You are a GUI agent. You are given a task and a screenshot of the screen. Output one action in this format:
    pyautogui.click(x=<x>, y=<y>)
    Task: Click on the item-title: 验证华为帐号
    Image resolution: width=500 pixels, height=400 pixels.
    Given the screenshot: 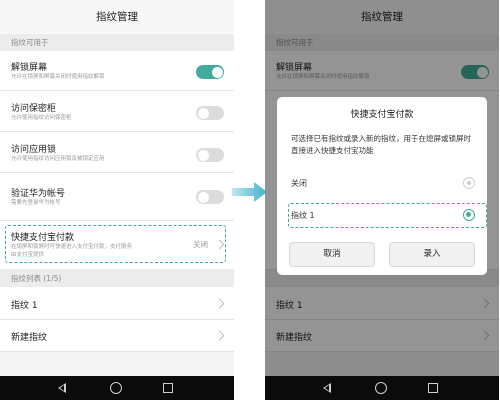 What is the action you would take?
    pyautogui.click(x=38, y=194)
    